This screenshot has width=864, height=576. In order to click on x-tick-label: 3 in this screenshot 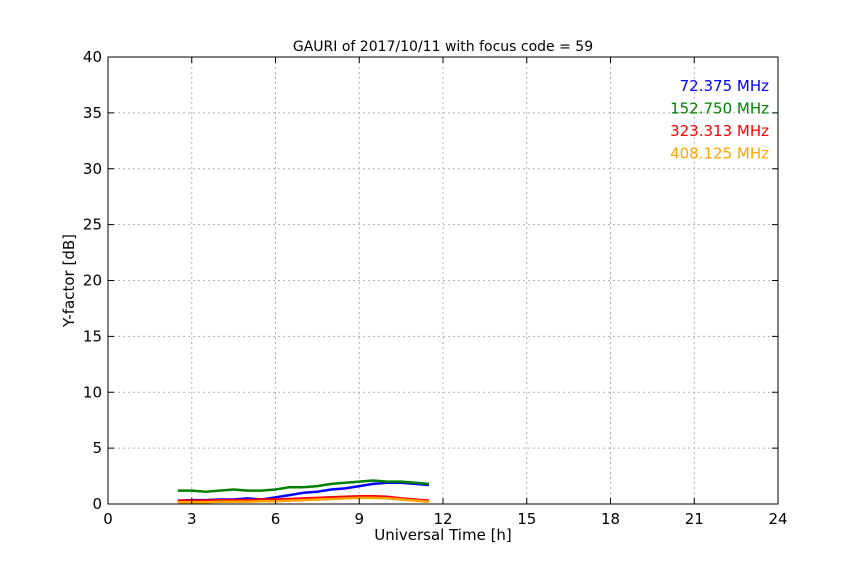, I will do `click(192, 519)`.